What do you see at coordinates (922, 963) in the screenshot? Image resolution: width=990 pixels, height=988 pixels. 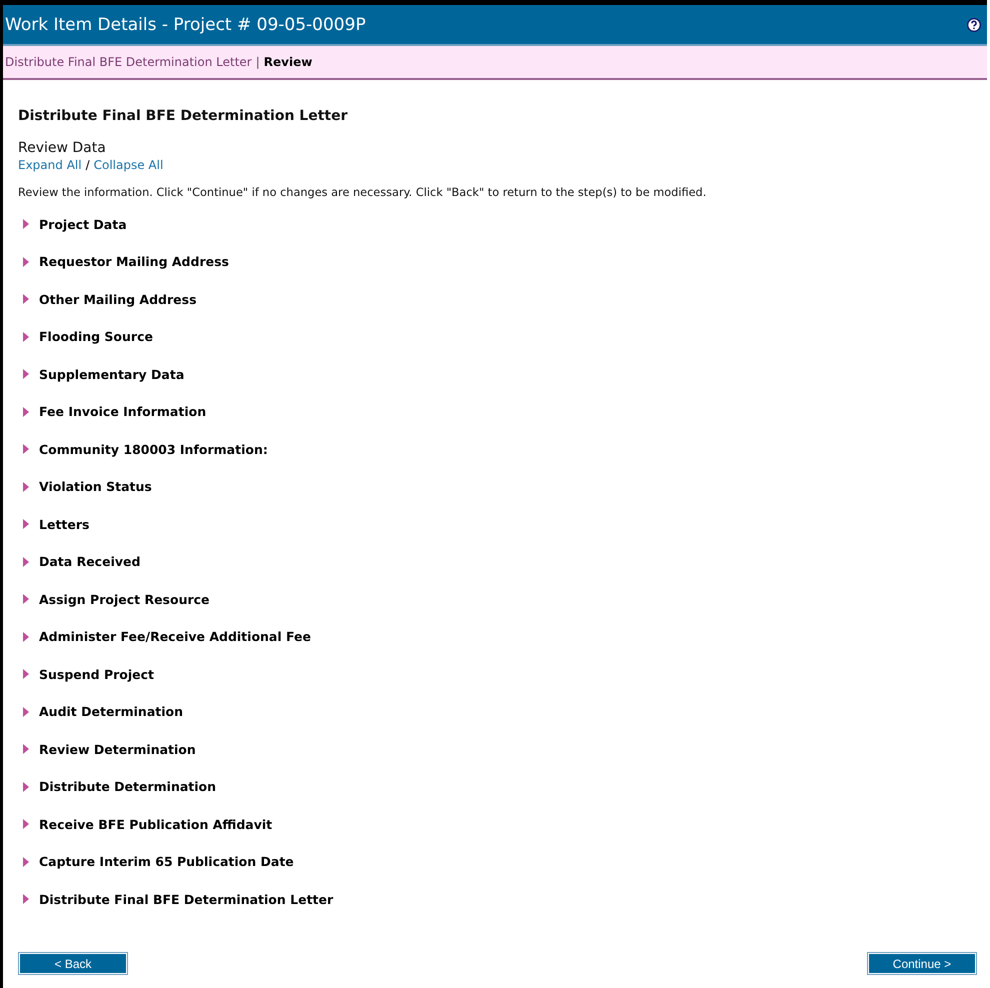 I see `nav-button: Continue >` at bounding box center [922, 963].